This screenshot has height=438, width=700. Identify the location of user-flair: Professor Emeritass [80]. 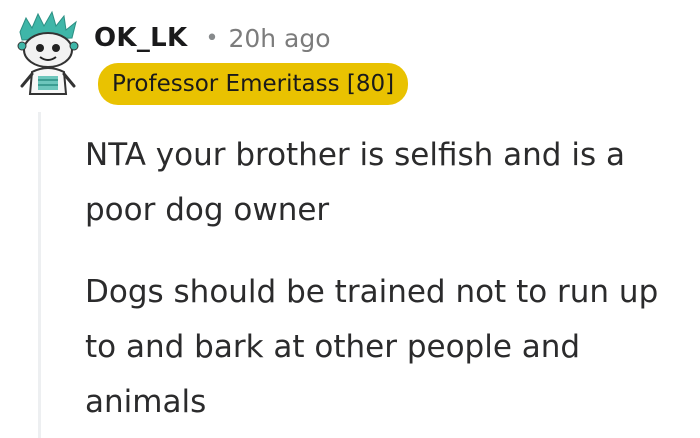
(253, 84).